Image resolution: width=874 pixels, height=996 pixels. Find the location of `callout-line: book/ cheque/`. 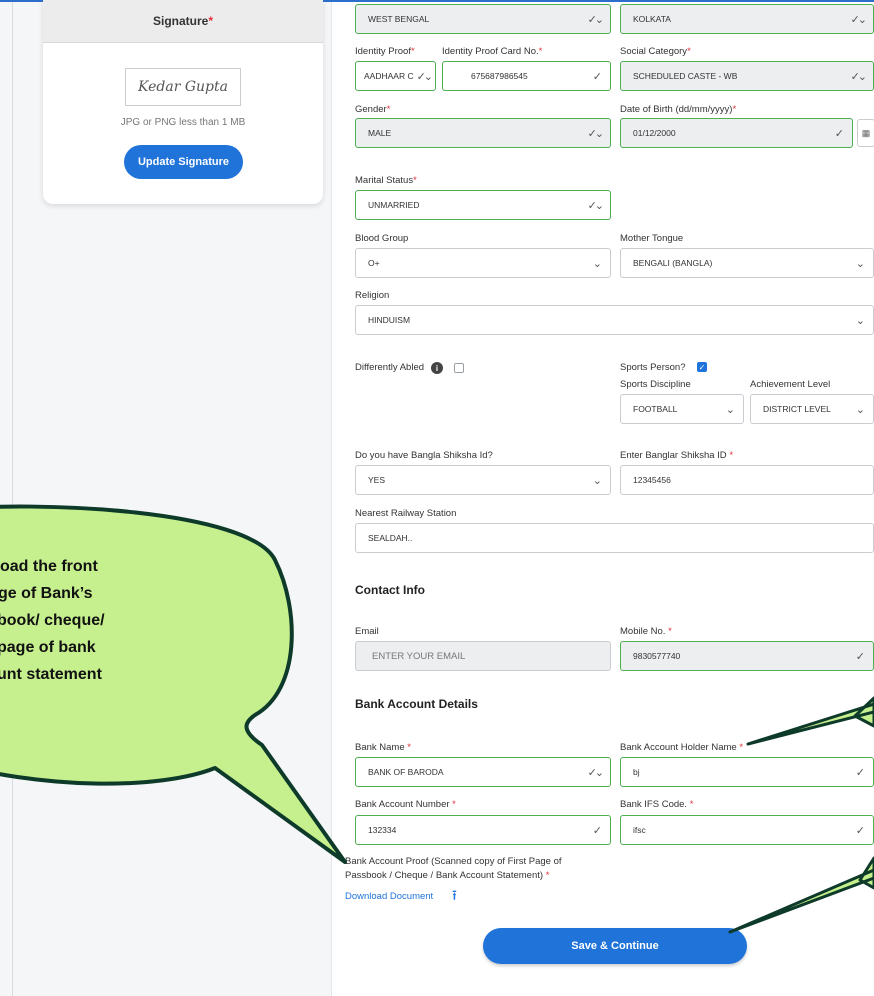

callout-line: book/ cheque/ is located at coordinates (52, 620).